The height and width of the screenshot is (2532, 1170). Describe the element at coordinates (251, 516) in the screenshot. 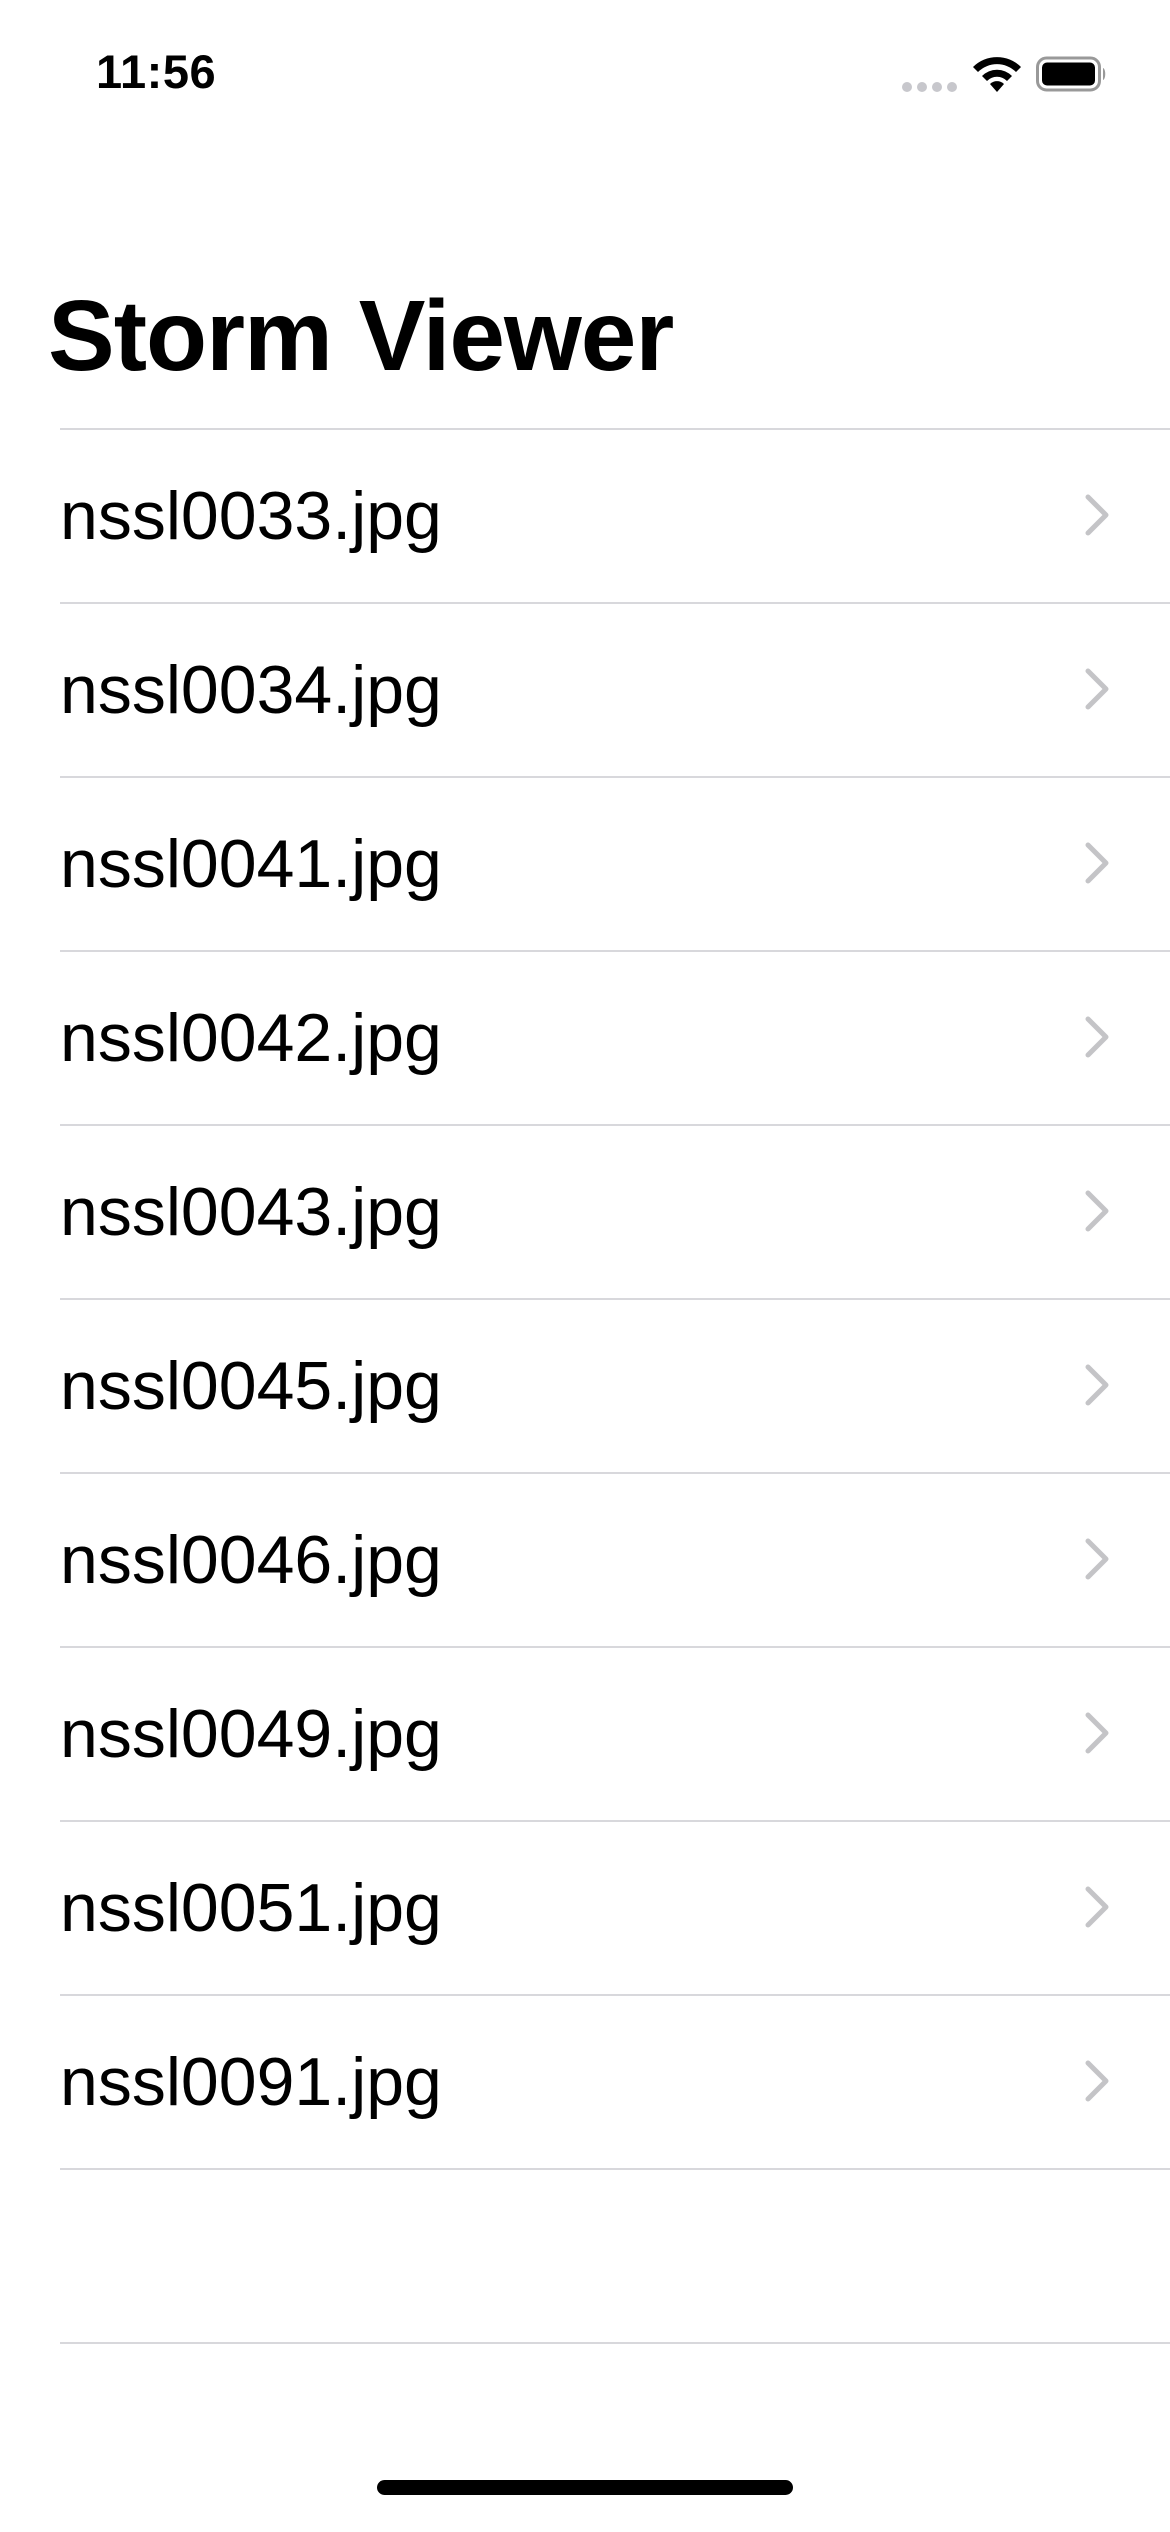

I see `row-label: nssl0033.jpg` at that location.